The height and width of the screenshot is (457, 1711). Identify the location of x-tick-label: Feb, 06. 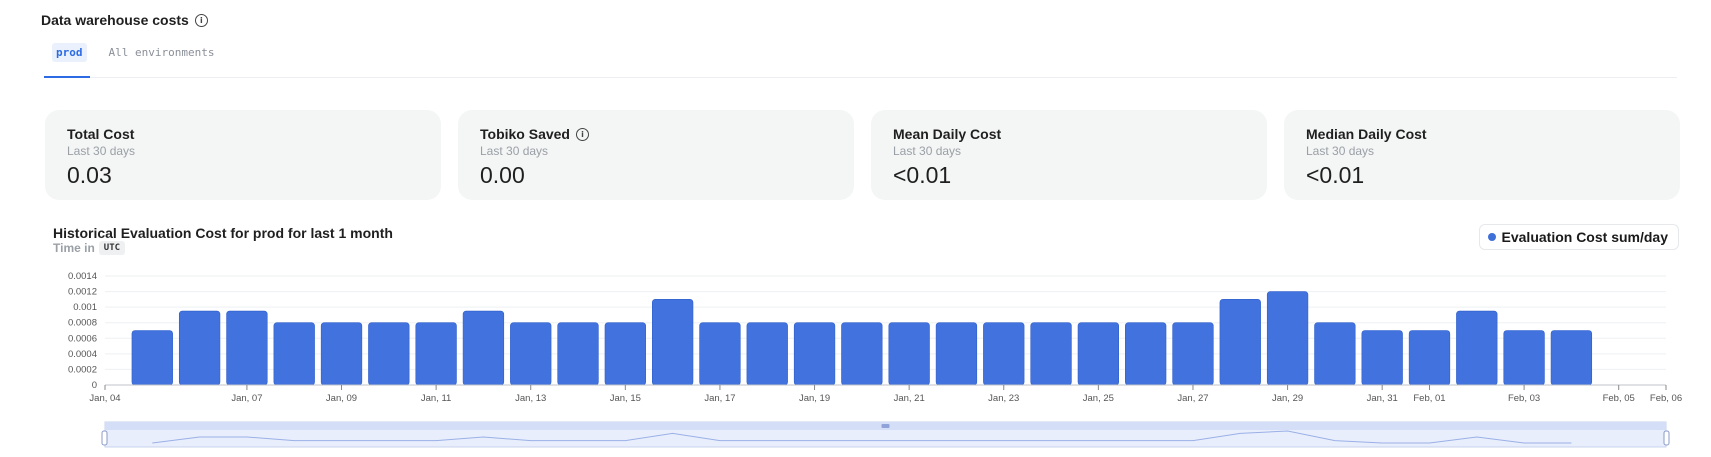
(1666, 398).